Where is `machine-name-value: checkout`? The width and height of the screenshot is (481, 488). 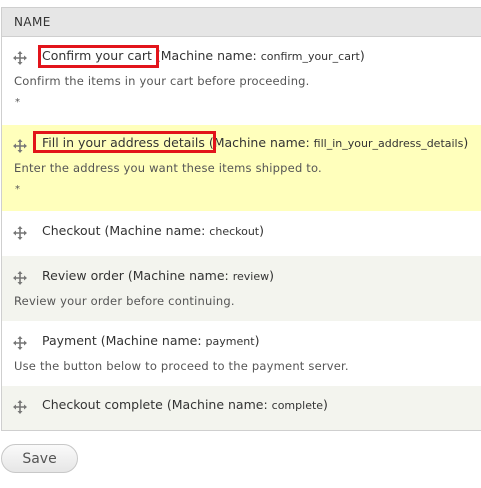 machine-name-value: checkout is located at coordinates (234, 231).